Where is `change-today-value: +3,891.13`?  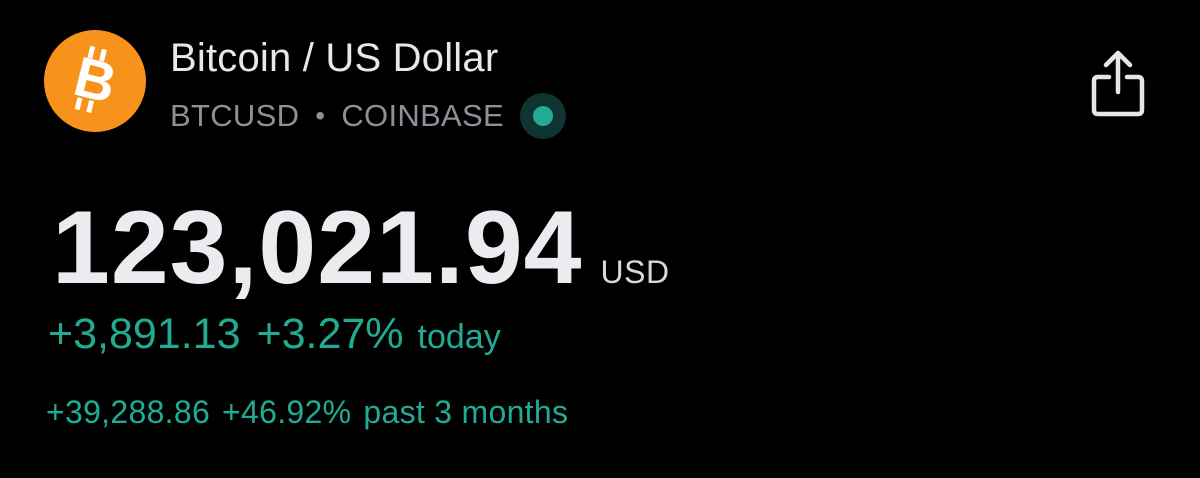 change-today-value: +3,891.13 is located at coordinates (144, 334).